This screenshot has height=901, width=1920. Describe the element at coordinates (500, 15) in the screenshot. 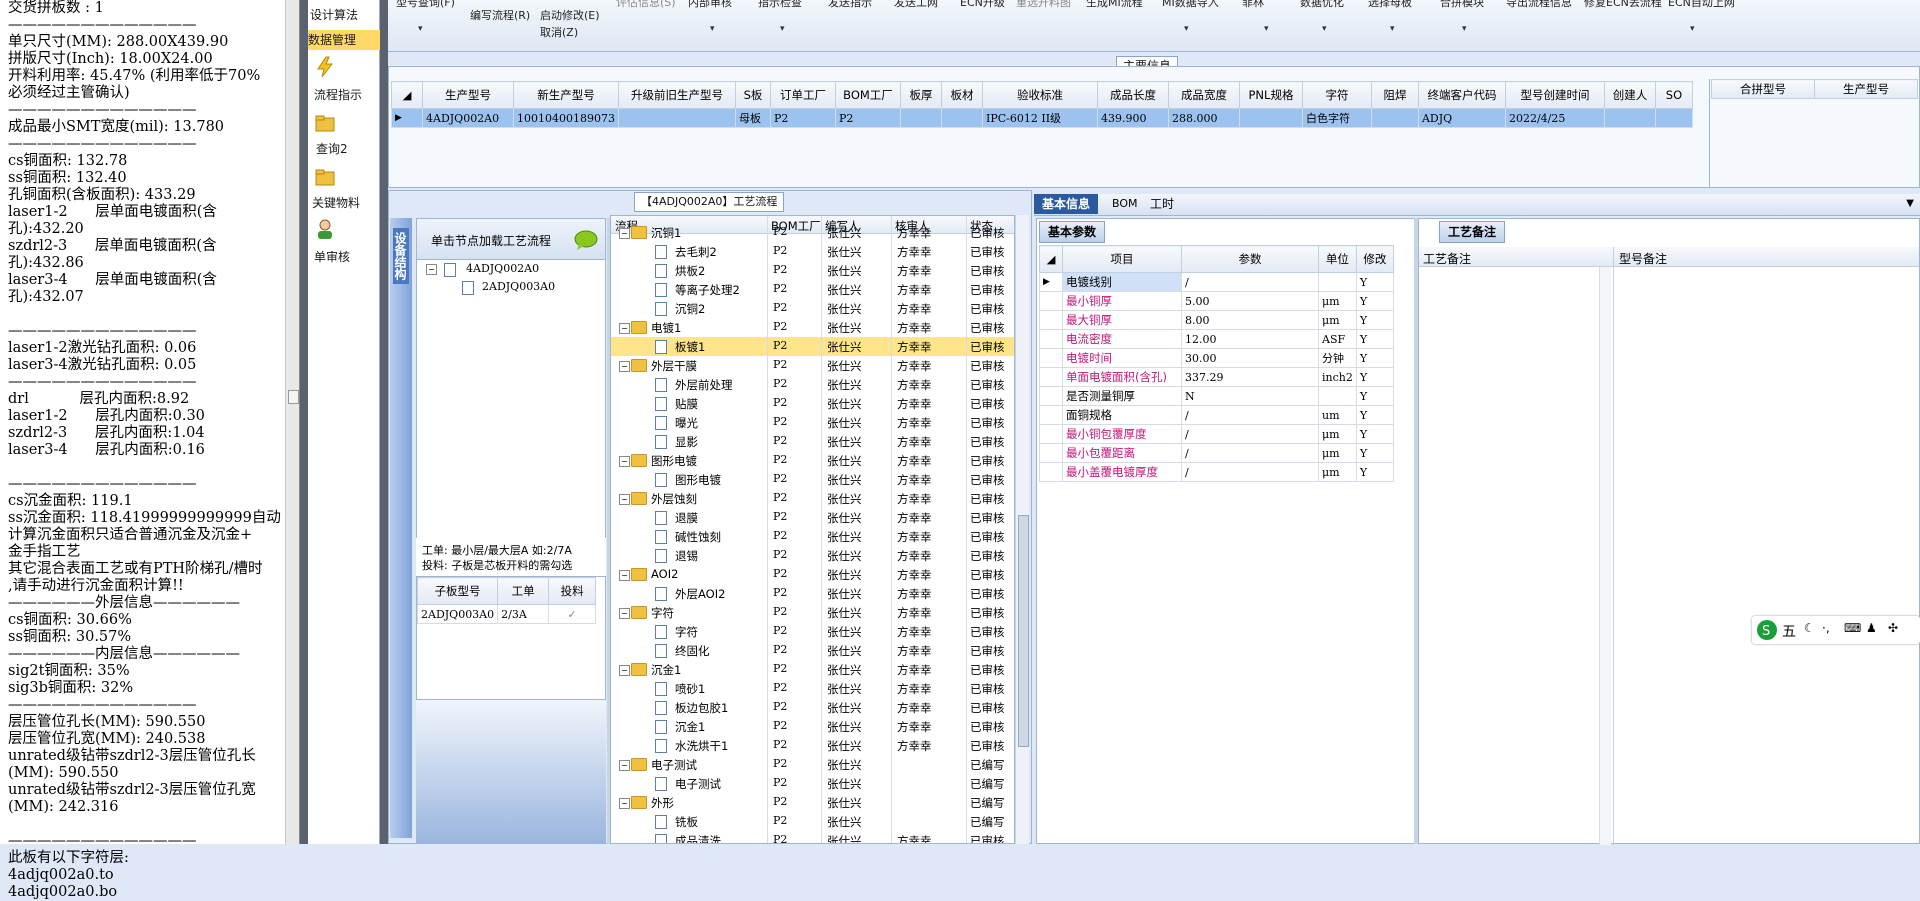

I see `toolbar-button: 编写流程(R)` at that location.